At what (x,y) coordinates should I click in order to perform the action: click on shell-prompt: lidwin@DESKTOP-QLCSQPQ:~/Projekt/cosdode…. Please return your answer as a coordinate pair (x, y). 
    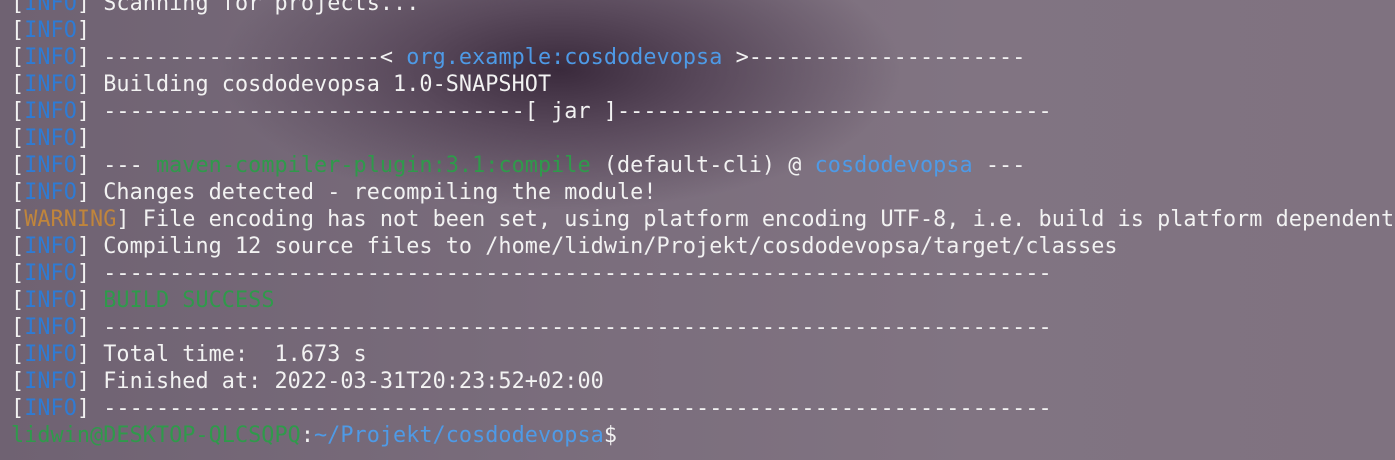
    Looking at the image, I should click on (703, 435).